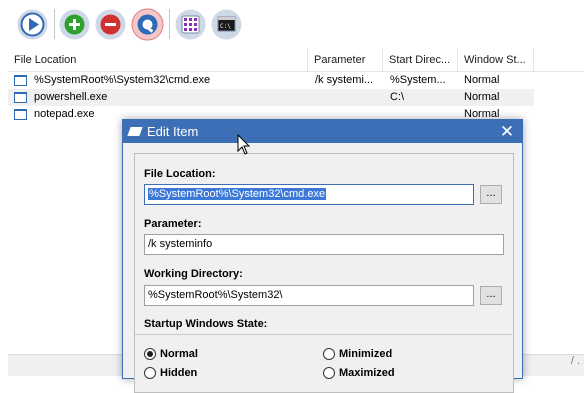 This screenshot has width=584, height=393. I want to click on startup-state-label: Startup Windows State:, so click(206, 324).